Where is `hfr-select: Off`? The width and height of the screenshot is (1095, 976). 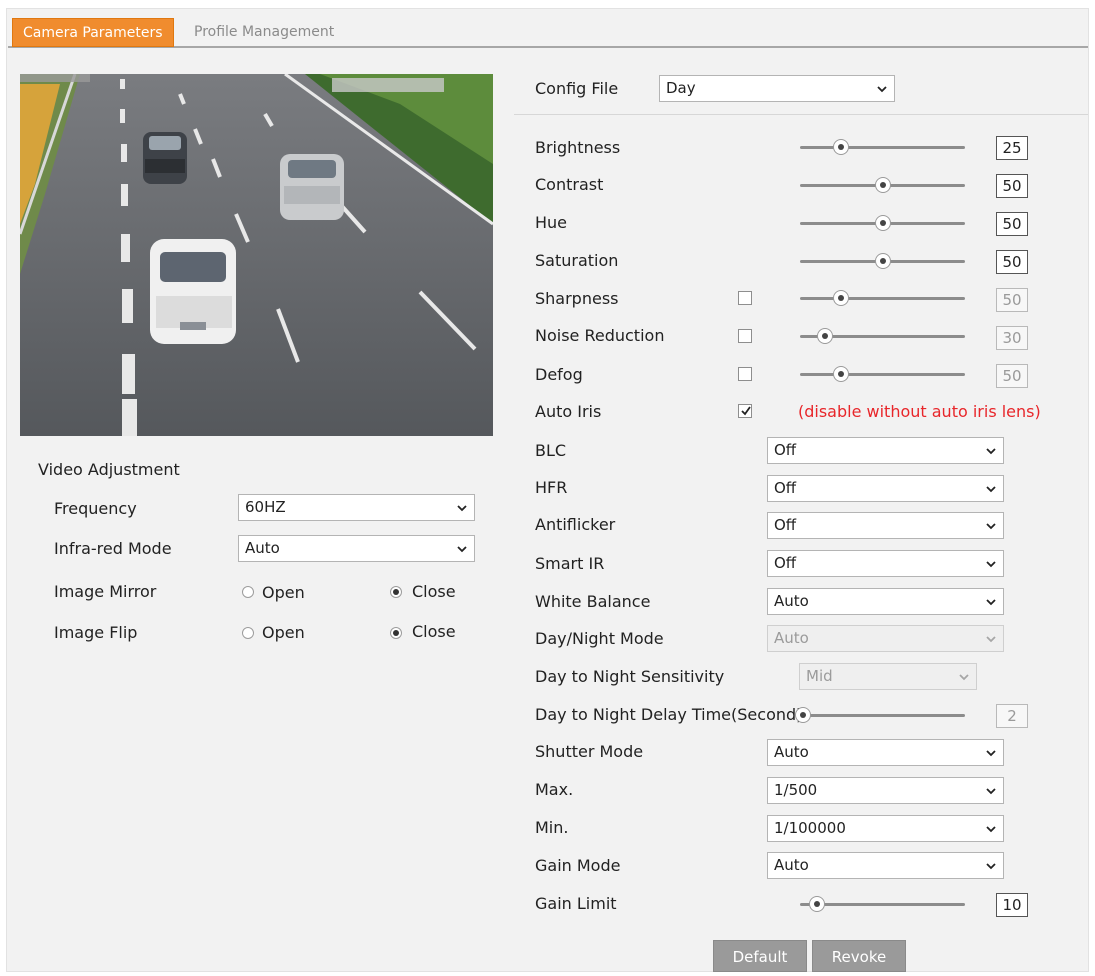
hfr-select: Off is located at coordinates (885, 488).